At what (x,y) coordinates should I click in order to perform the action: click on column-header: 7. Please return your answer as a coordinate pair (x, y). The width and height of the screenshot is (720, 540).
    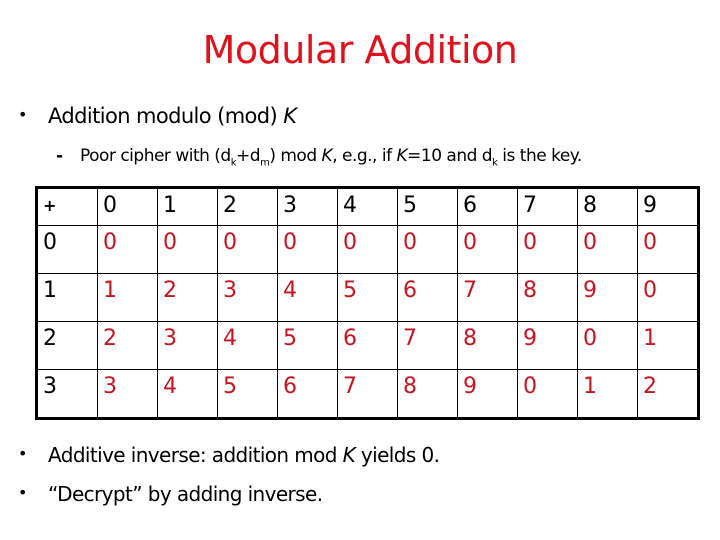
    Looking at the image, I should click on (547, 206).